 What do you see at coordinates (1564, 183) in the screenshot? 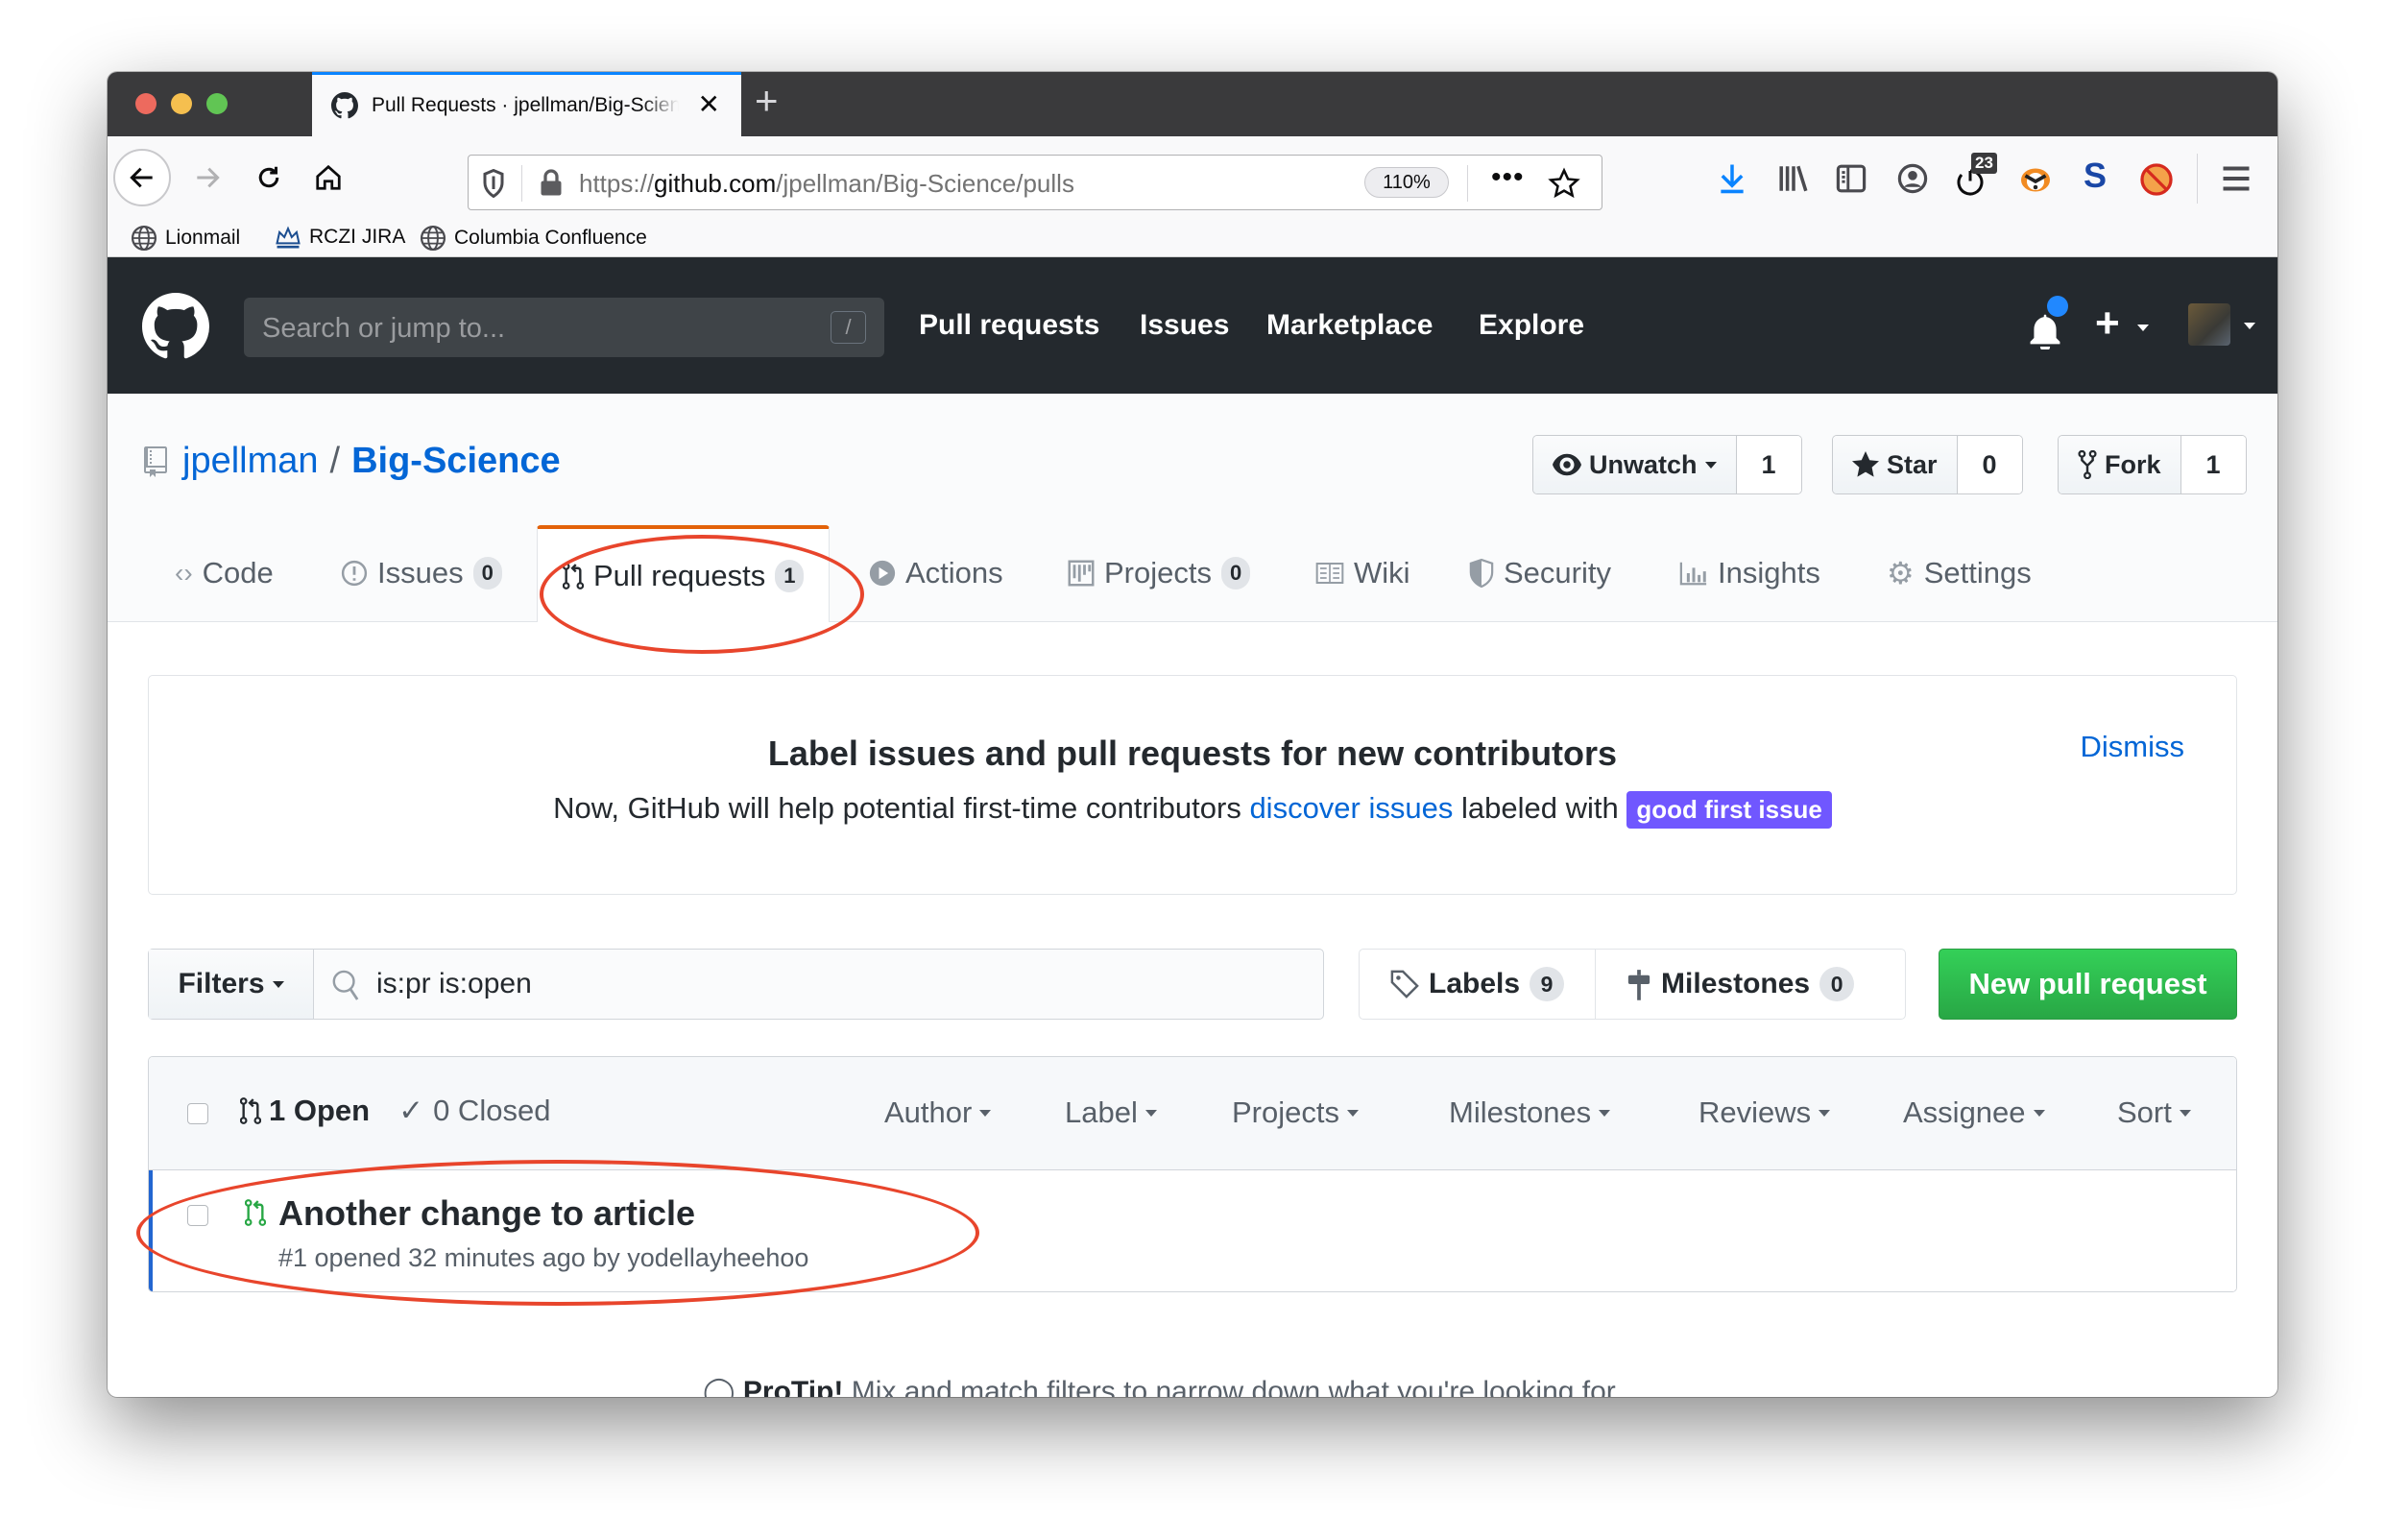
I see `bookmark-star-icon` at bounding box center [1564, 183].